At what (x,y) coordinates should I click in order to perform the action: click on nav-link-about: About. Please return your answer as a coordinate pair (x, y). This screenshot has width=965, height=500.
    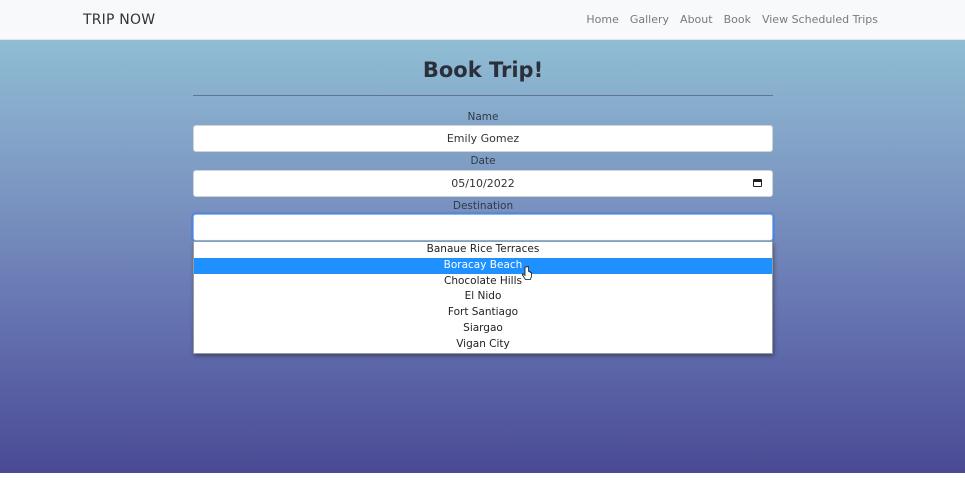
    Looking at the image, I should click on (696, 19).